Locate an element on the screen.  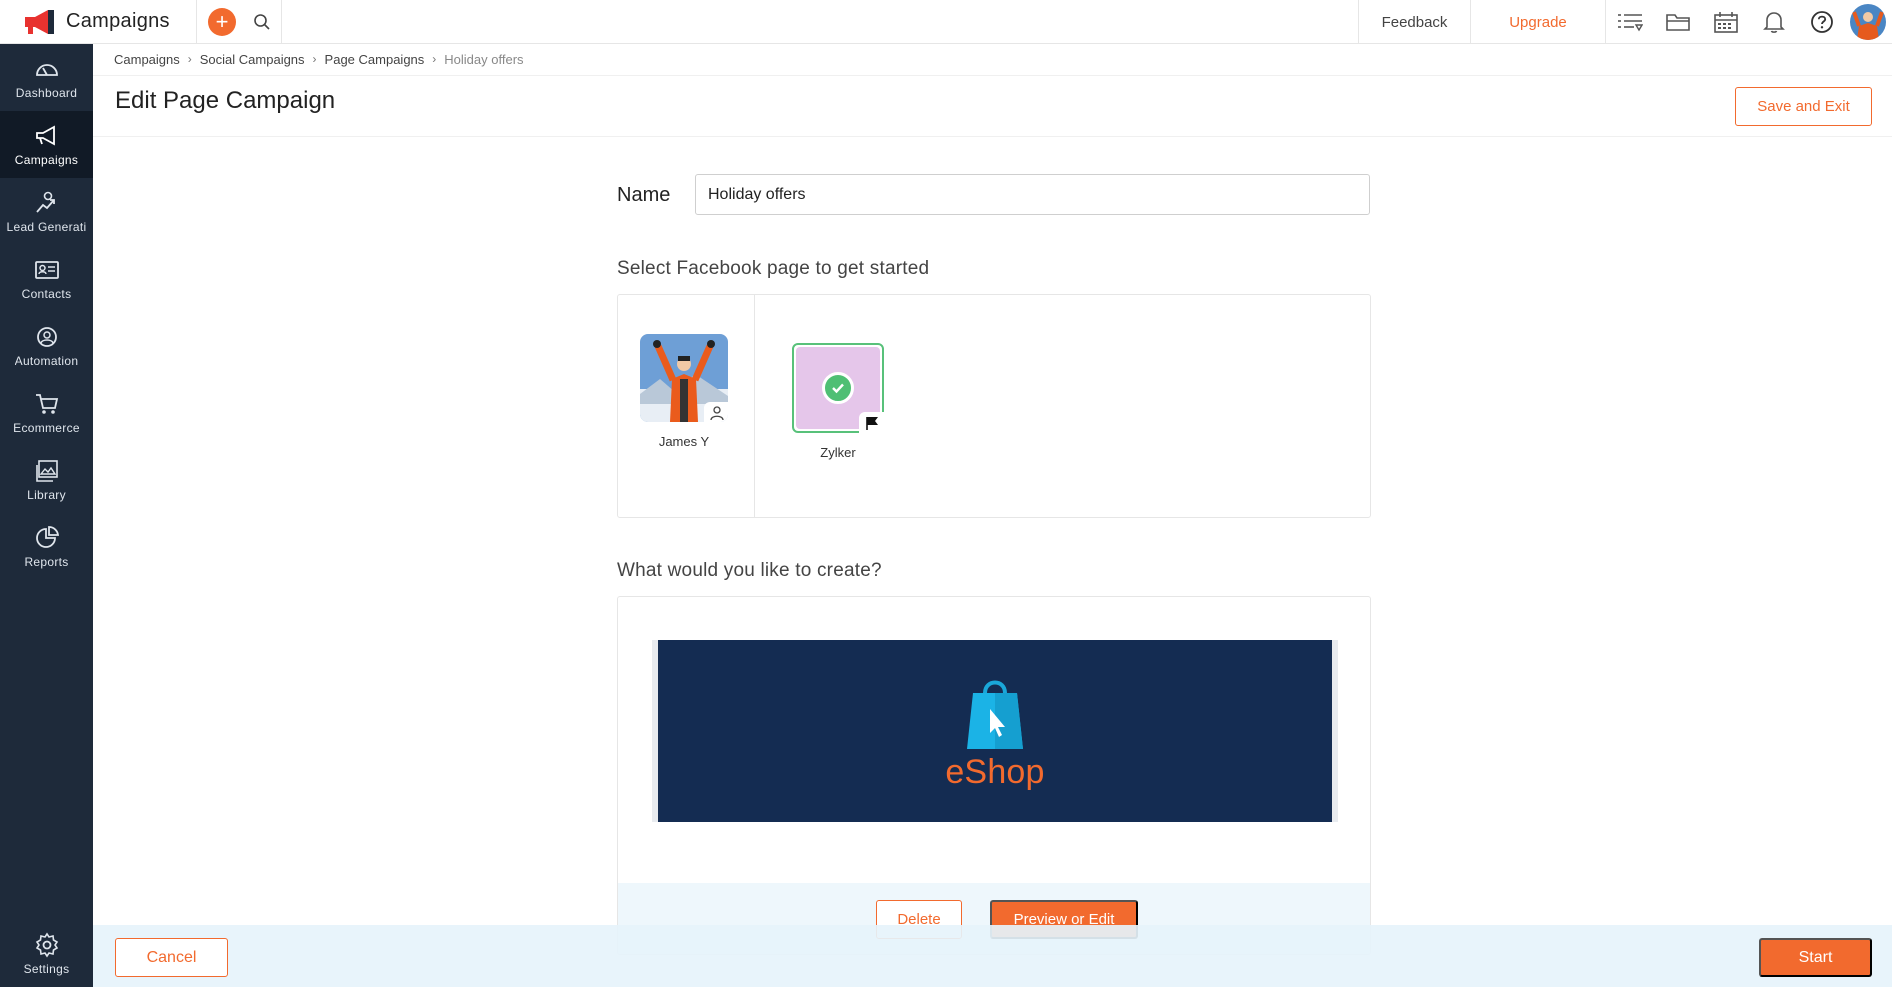
footer-bar: Cancel Start is located at coordinates (992, 956).